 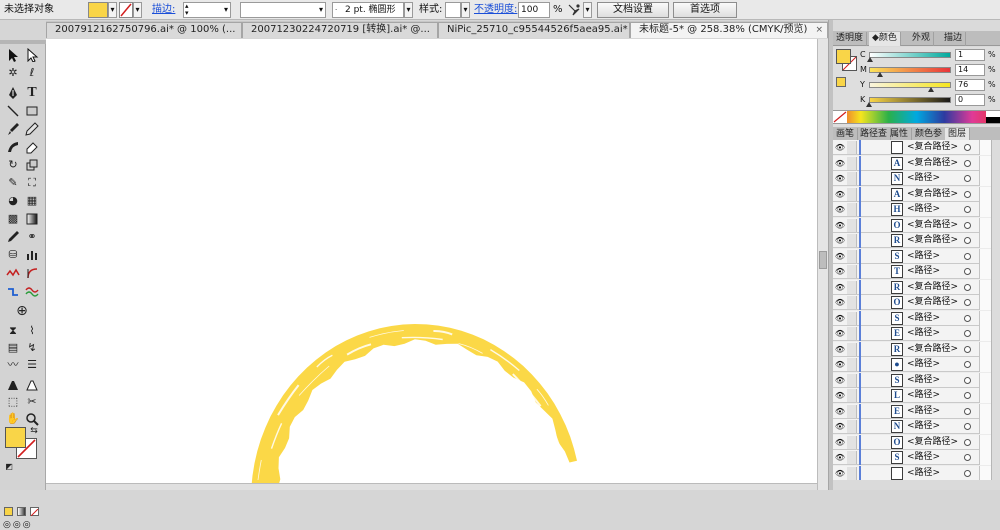 What do you see at coordinates (916, 349) in the screenshot?
I see `layer-row: 👁 R <复合路径>` at bounding box center [916, 349].